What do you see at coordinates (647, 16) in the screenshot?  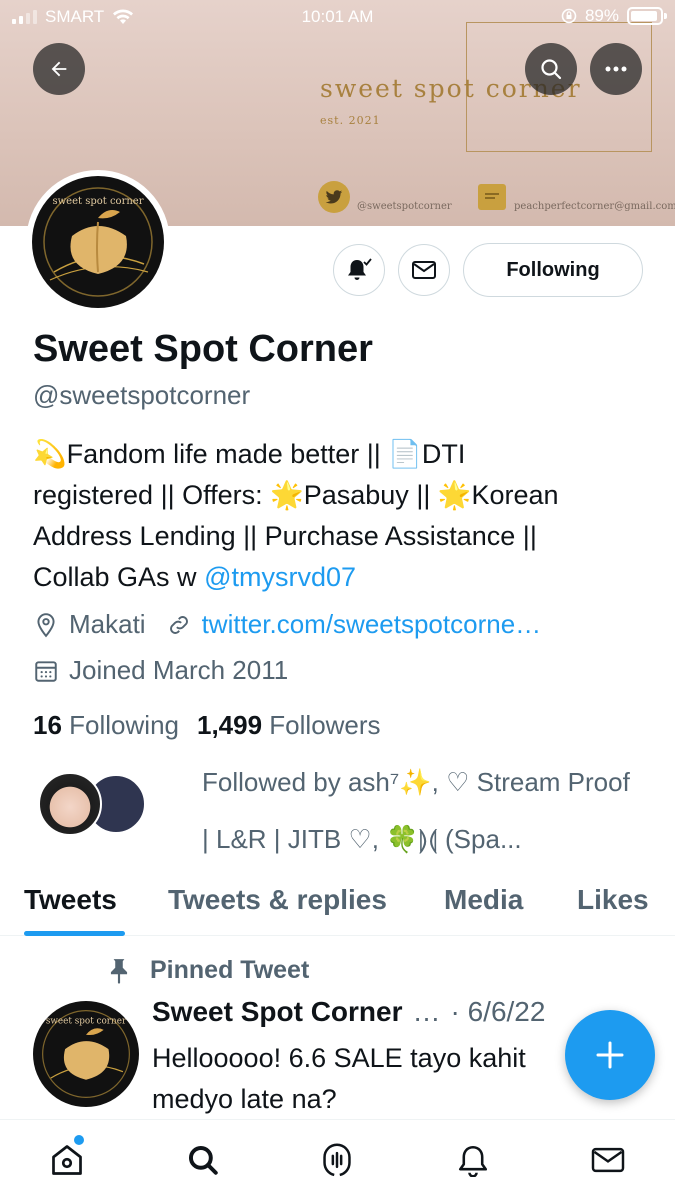 I see `battery-icon` at bounding box center [647, 16].